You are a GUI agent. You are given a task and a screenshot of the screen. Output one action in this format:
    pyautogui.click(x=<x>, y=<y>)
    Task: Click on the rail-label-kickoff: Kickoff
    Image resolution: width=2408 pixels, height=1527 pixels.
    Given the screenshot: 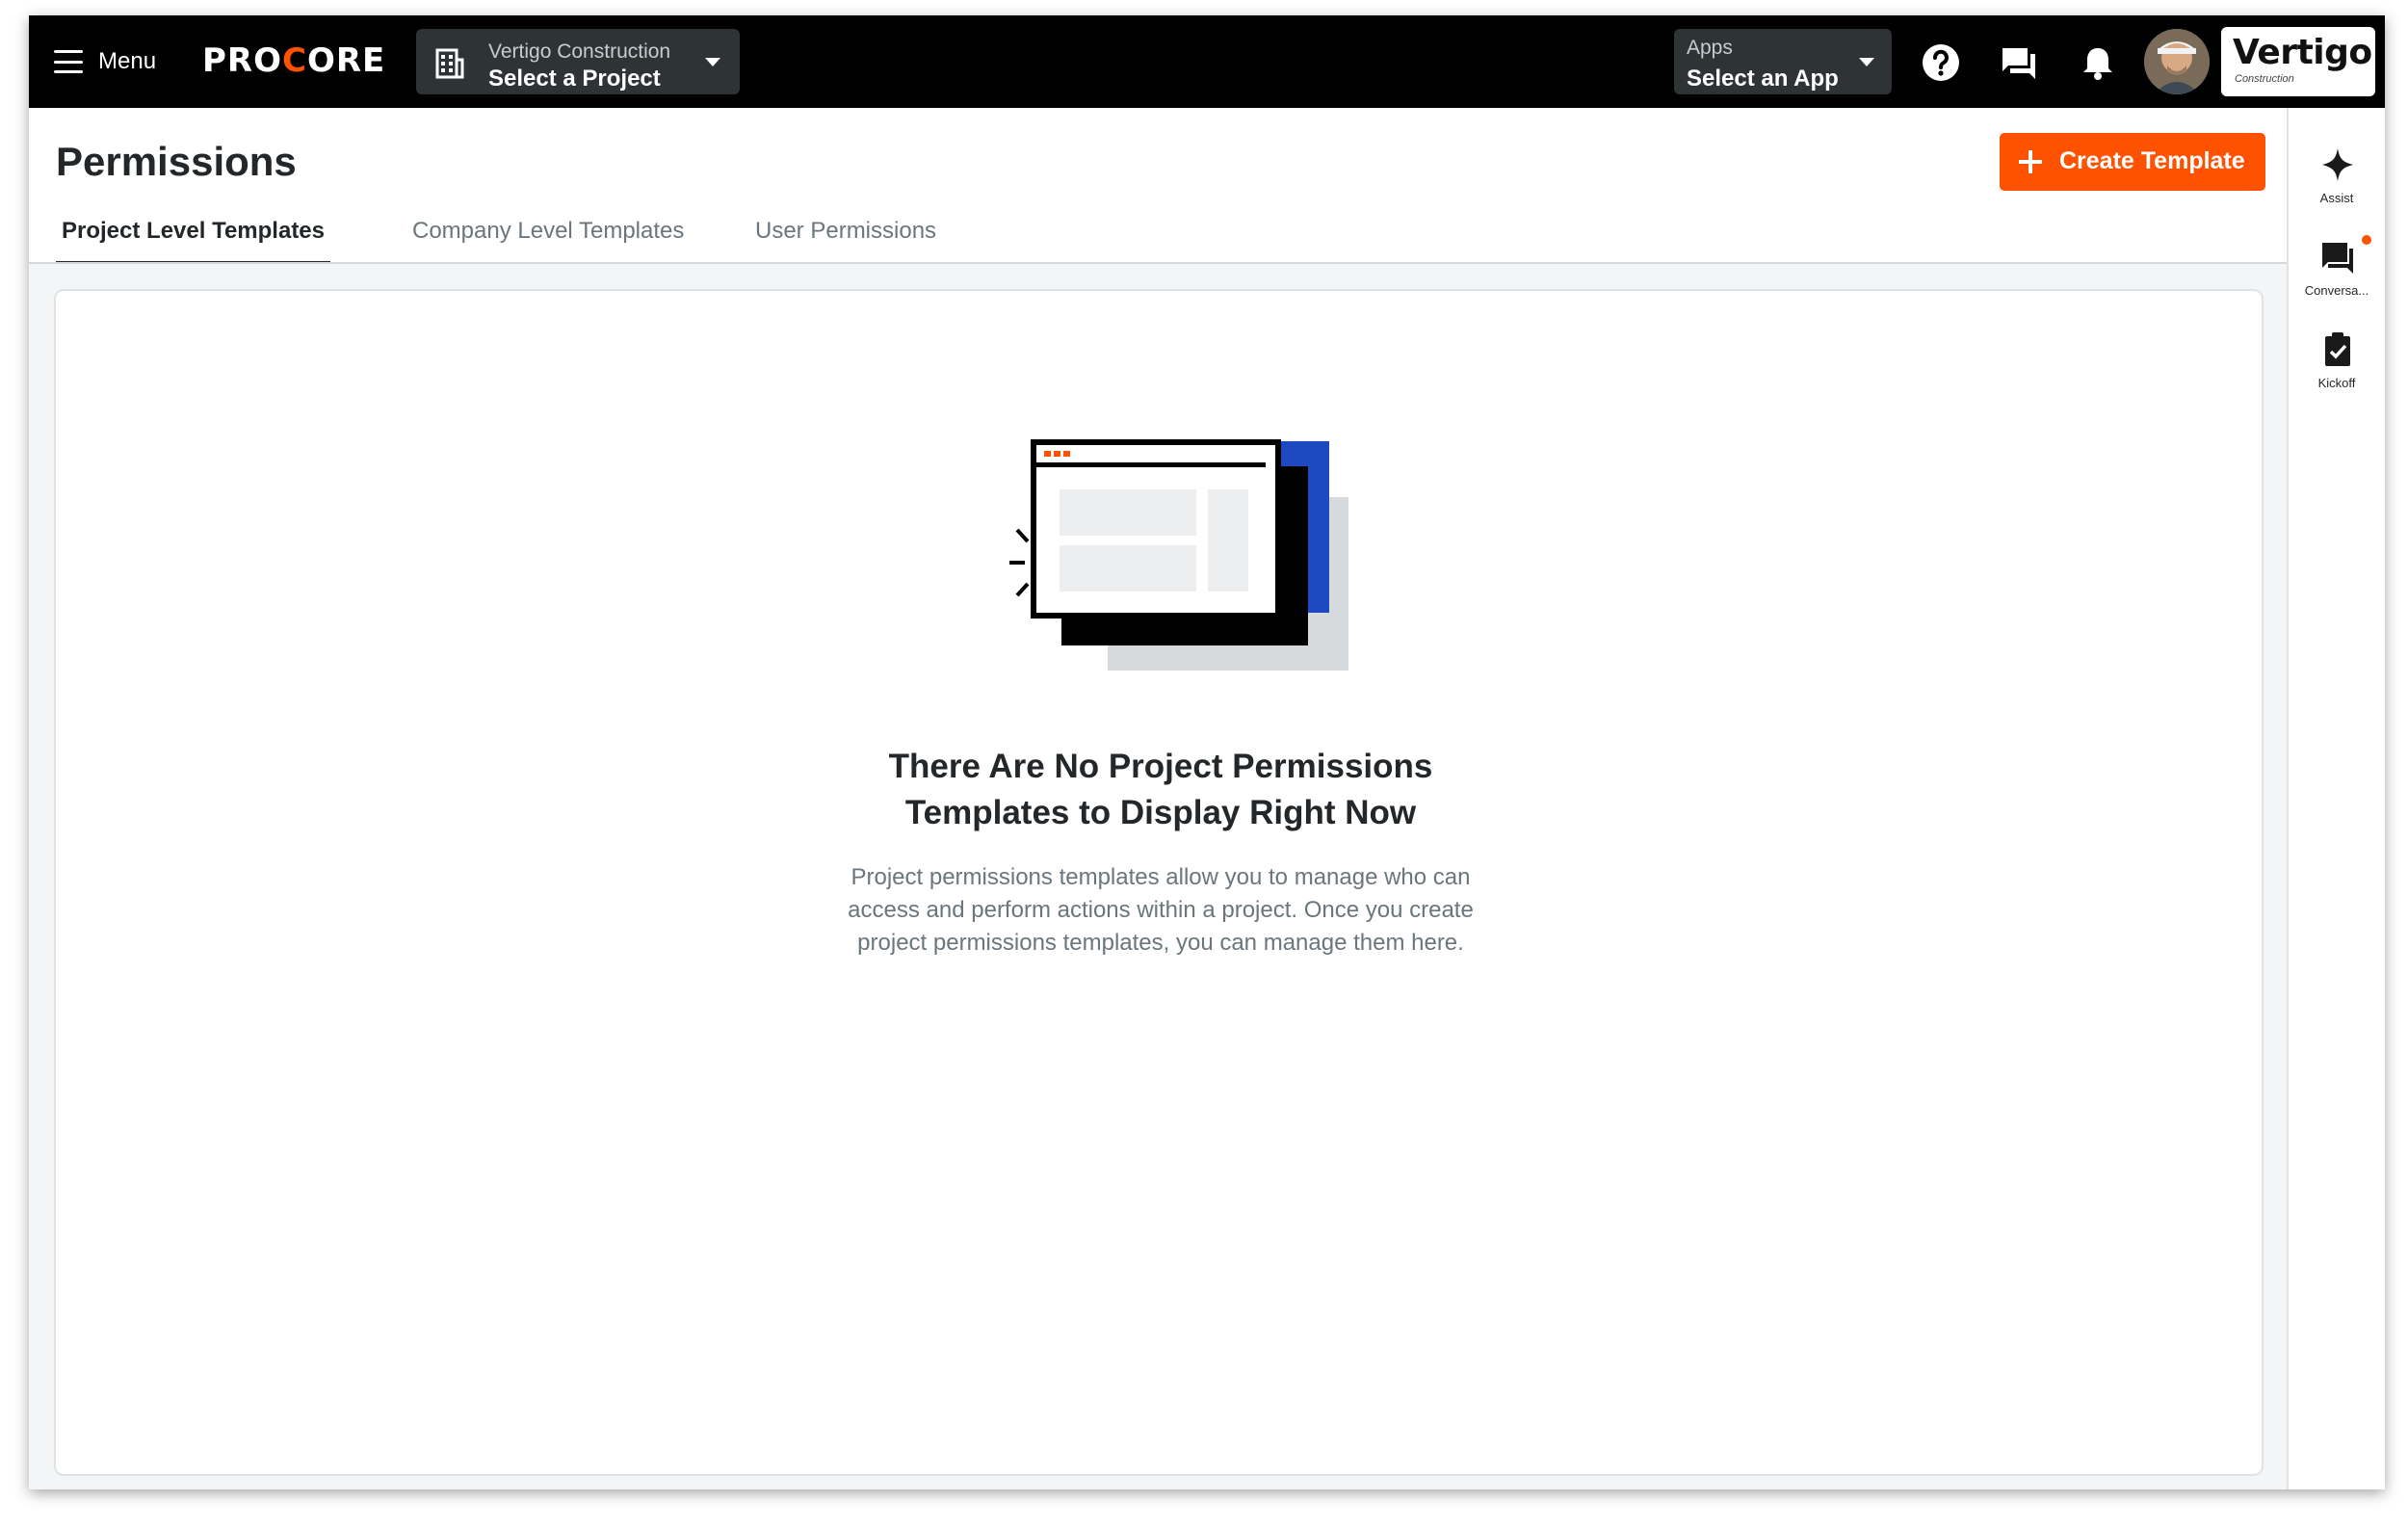 What is the action you would take?
    pyautogui.click(x=2336, y=383)
    